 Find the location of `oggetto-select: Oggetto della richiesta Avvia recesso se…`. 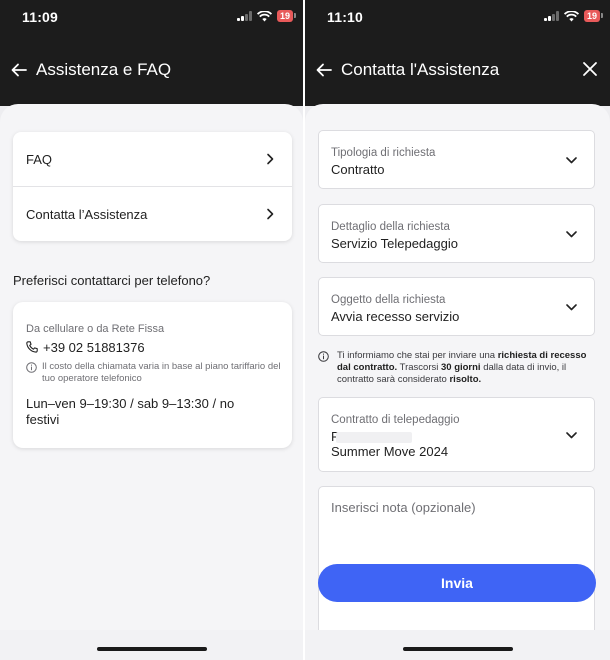

oggetto-select: Oggetto della richiesta Avvia recesso se… is located at coordinates (456, 306).